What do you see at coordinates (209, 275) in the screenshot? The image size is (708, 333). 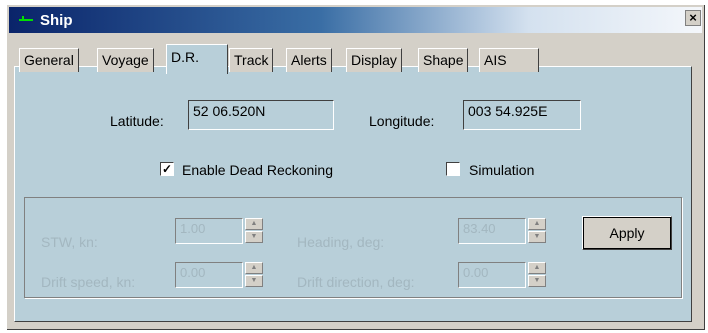 I see `drift-speed-input: 0.00` at bounding box center [209, 275].